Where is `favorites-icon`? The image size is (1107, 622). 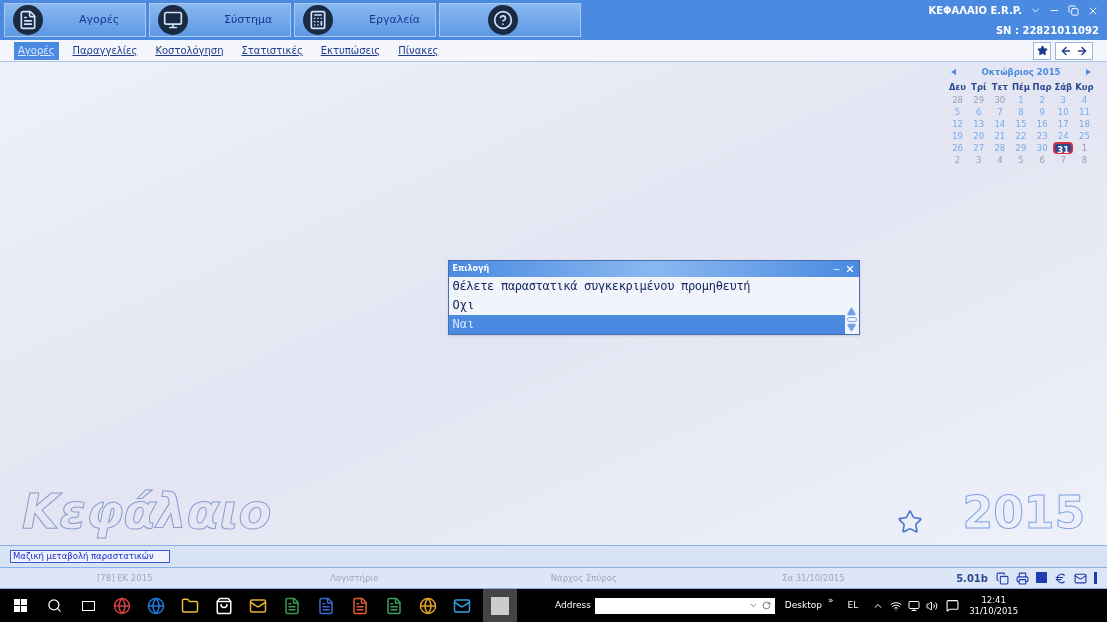
favorites-icon is located at coordinates (1042, 50).